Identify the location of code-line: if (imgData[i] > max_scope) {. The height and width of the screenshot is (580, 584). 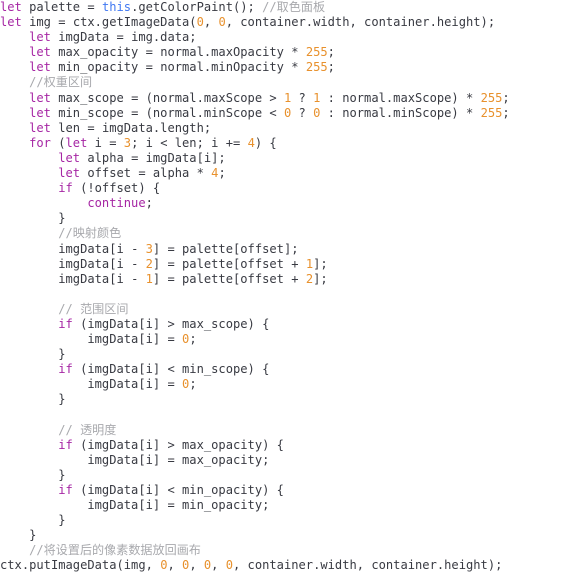
(292, 324).